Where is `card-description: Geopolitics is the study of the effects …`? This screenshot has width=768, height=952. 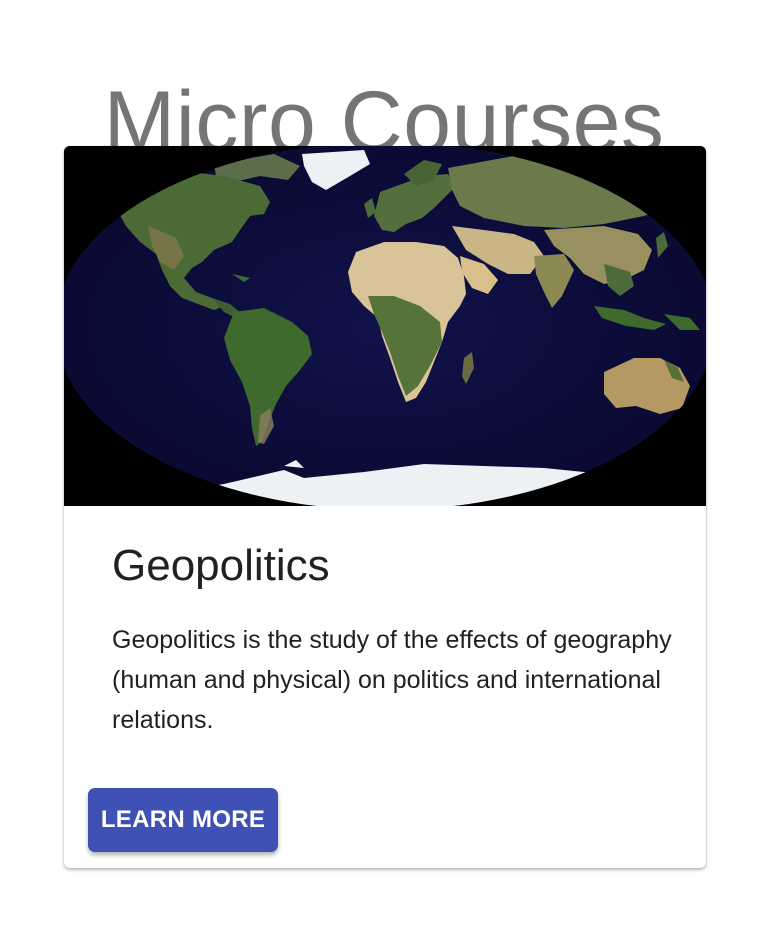 card-description: Geopolitics is the study of the effects … is located at coordinates (392, 680).